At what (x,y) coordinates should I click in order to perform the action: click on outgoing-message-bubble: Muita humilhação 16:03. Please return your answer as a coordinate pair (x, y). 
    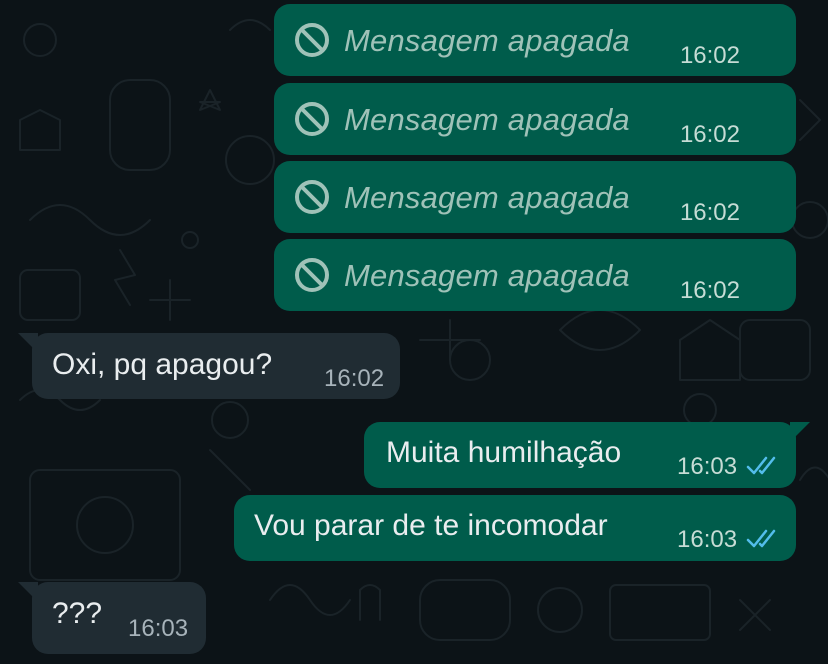
    Looking at the image, I should click on (580, 455).